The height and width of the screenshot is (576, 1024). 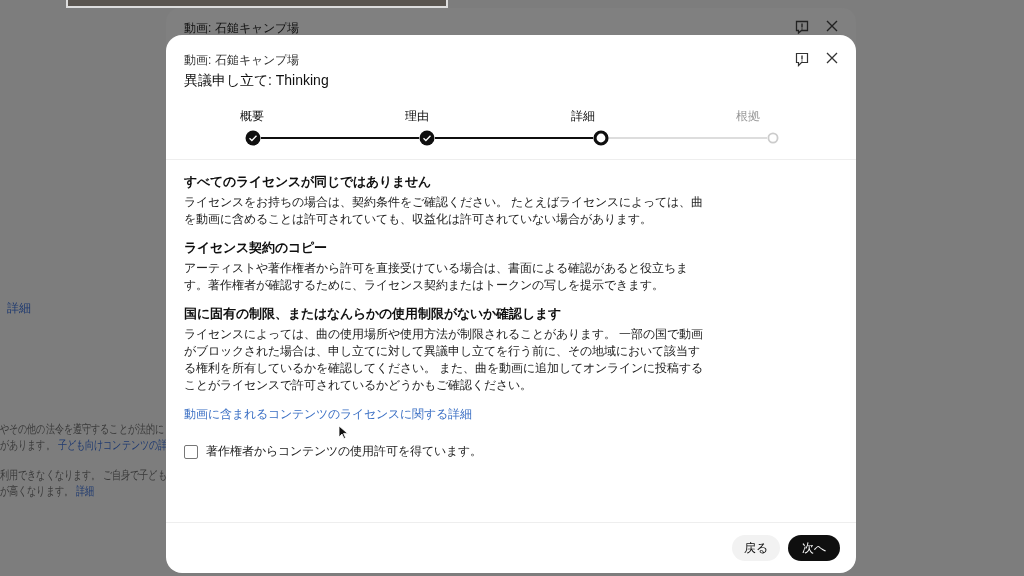 What do you see at coordinates (85, 491) in the screenshot?
I see `help-link: 詳細` at bounding box center [85, 491].